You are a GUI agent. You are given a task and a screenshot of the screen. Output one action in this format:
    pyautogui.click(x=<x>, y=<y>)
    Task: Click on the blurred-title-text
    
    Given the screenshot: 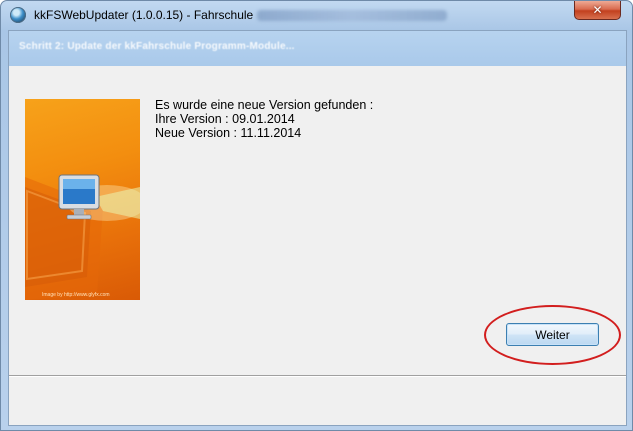 What is the action you would take?
    pyautogui.click(x=352, y=15)
    